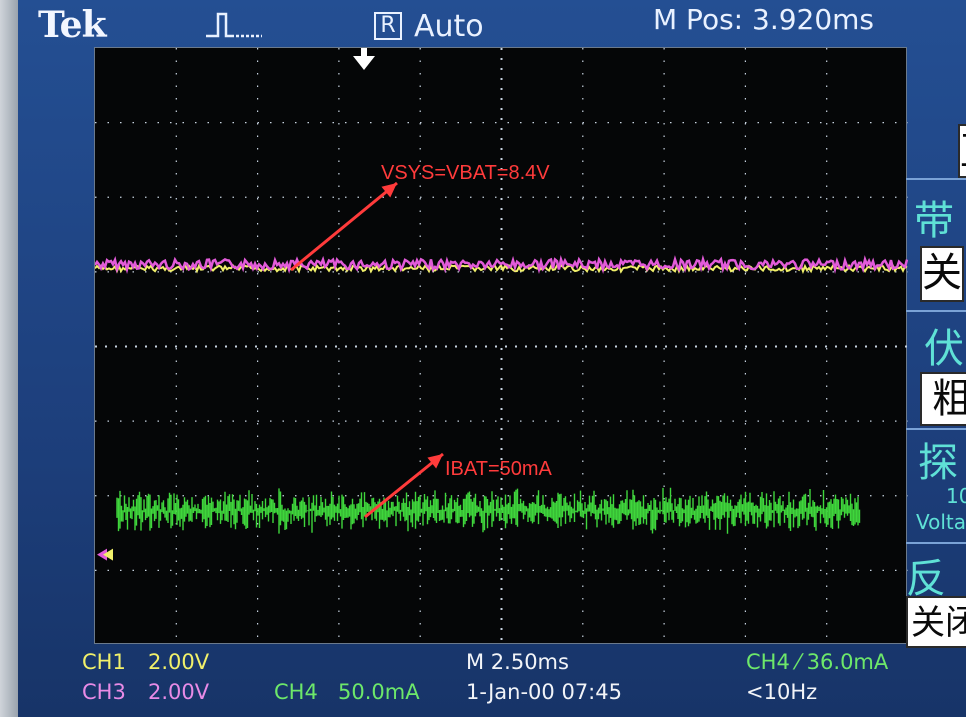  Describe the element at coordinates (944, 349) in the screenshot. I see `menu-item-3-heading: 伏` at that location.